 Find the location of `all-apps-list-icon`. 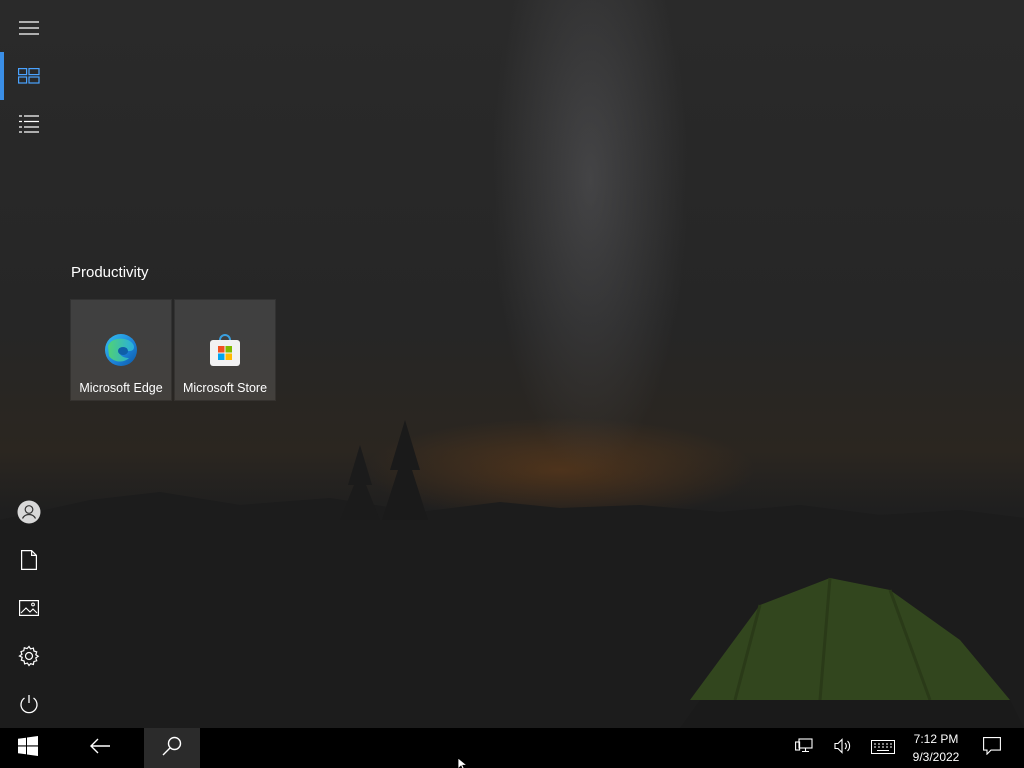

all-apps-list-icon is located at coordinates (29, 124).